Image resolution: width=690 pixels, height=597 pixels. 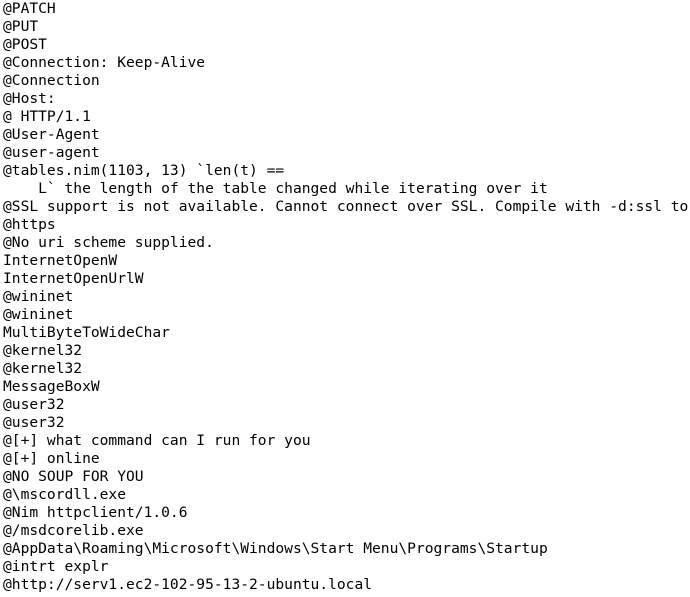 What do you see at coordinates (29, 8) in the screenshot?
I see `text-line: @PATCH` at bounding box center [29, 8].